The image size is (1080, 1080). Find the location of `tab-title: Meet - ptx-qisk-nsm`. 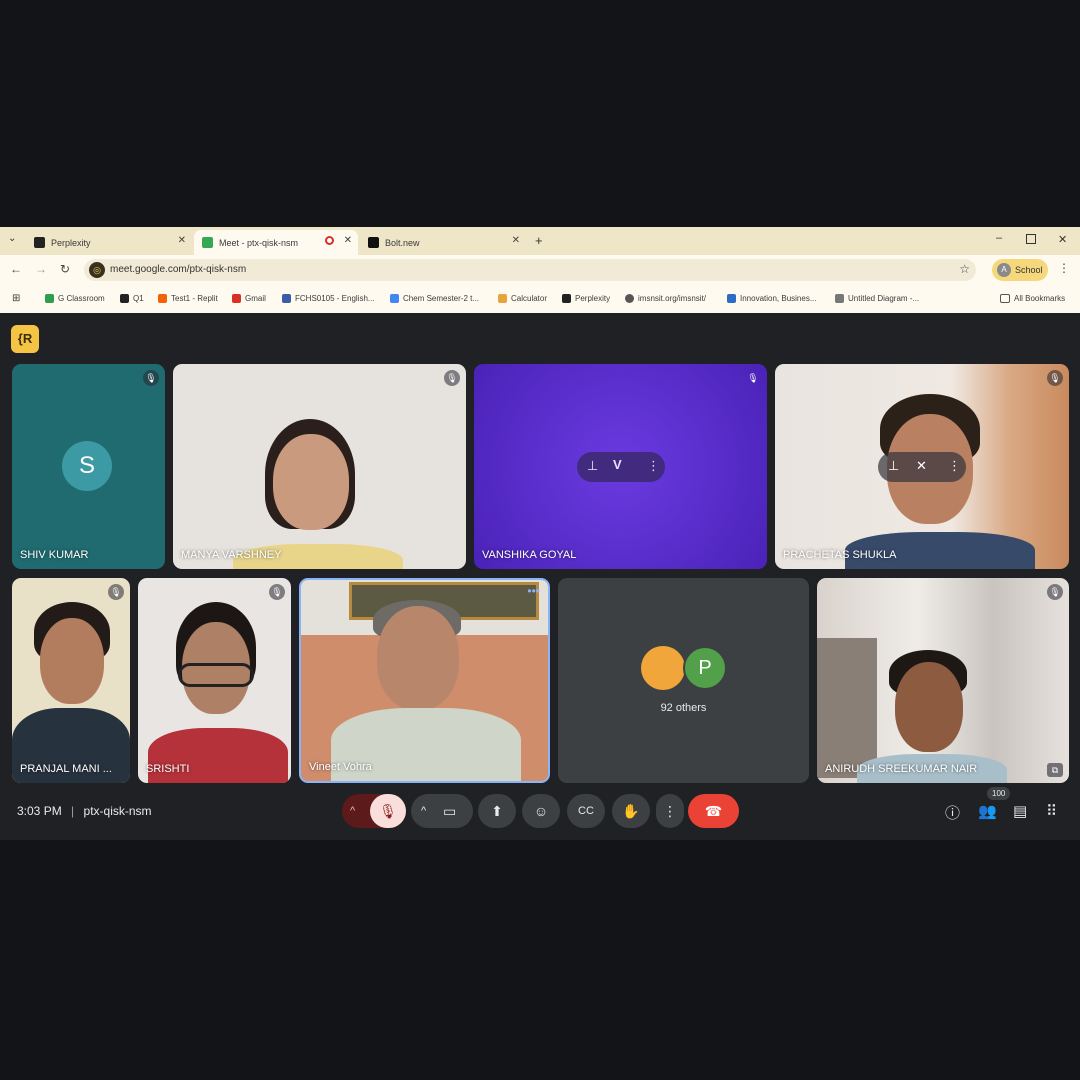

tab-title: Meet - ptx-qisk-nsm is located at coordinates (259, 242).